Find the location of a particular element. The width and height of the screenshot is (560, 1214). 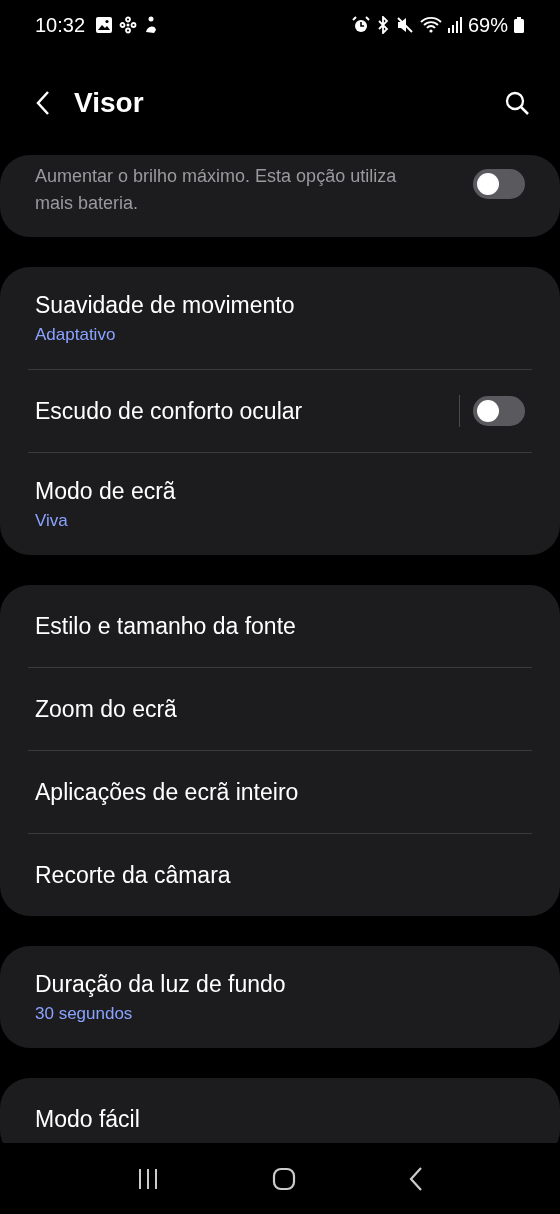

settings-row: Aplicações de ecrã inteiro is located at coordinates (280, 792).